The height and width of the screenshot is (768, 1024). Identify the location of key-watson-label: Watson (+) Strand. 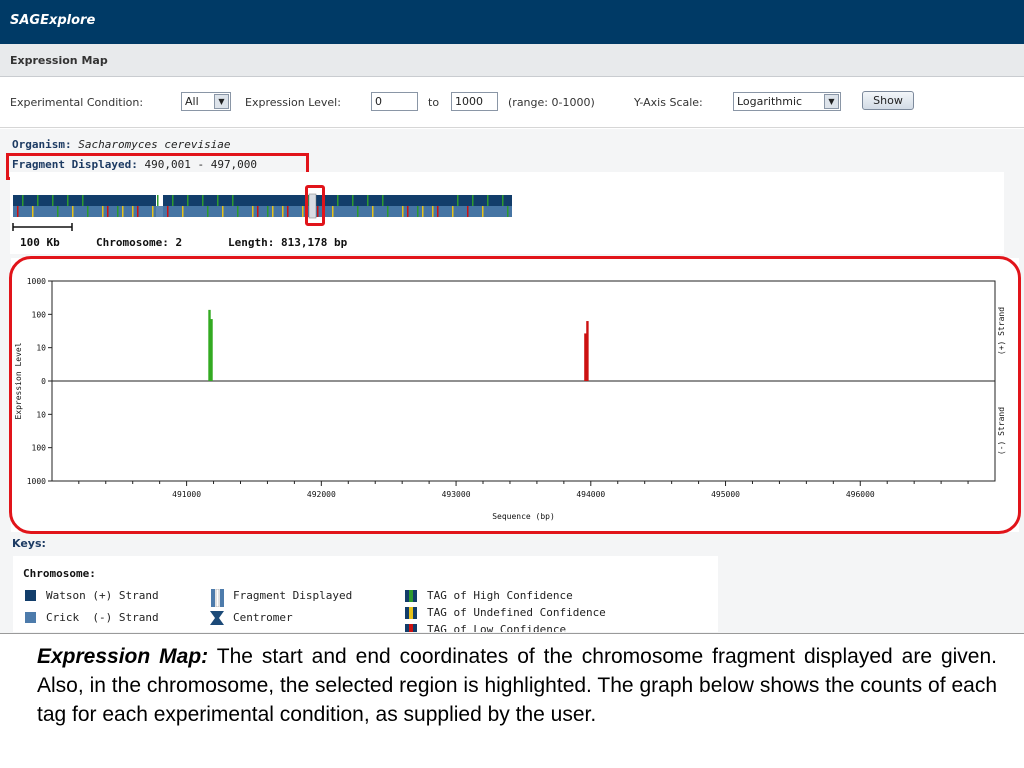
(102, 595).